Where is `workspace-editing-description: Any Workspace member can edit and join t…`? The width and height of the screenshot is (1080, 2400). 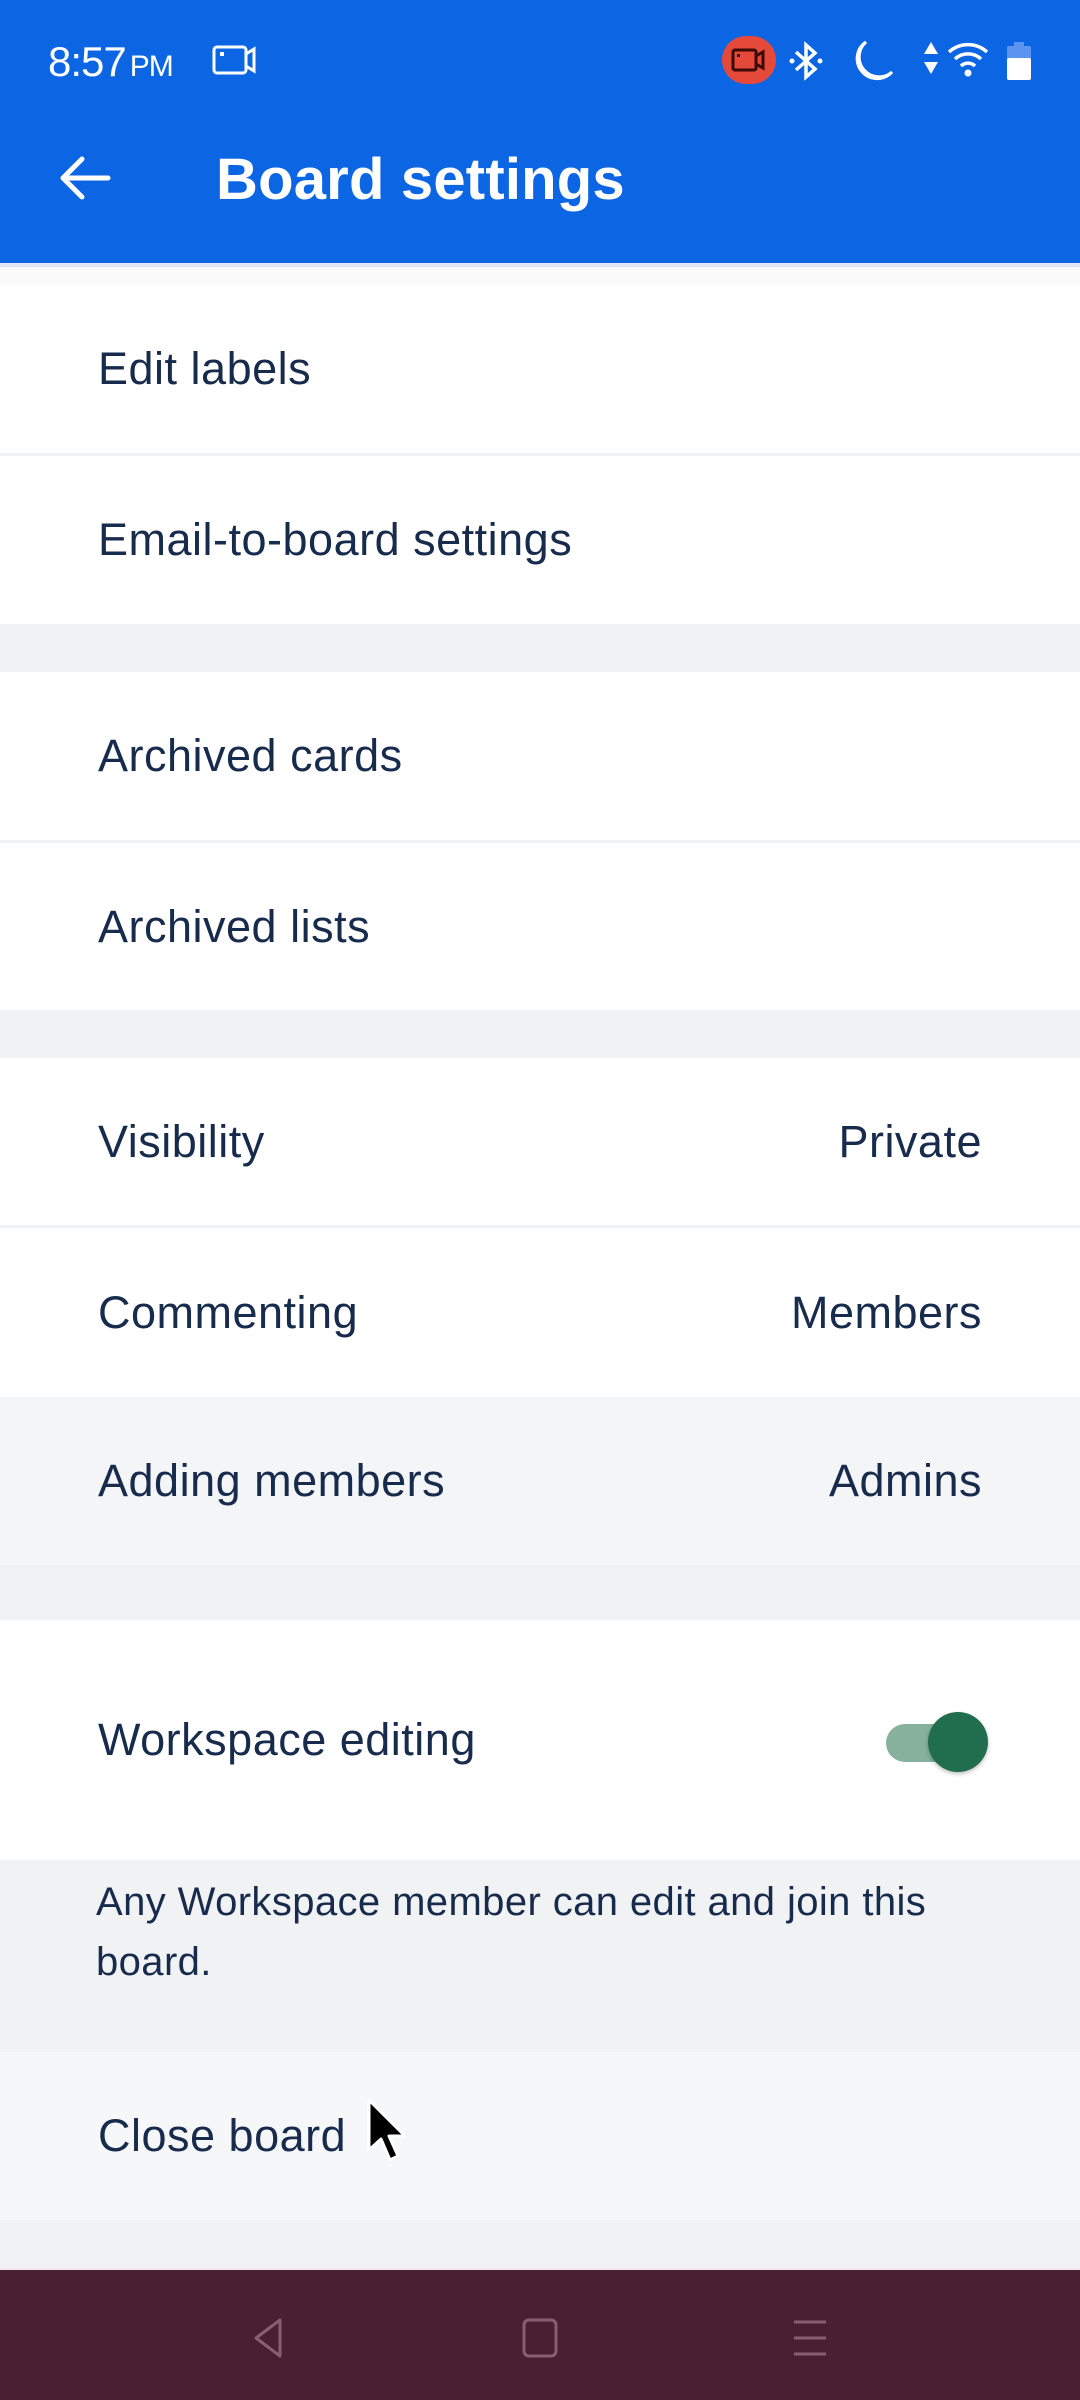
workspace-editing-description: Any Workspace member can edit and join t… is located at coordinates (511, 1932).